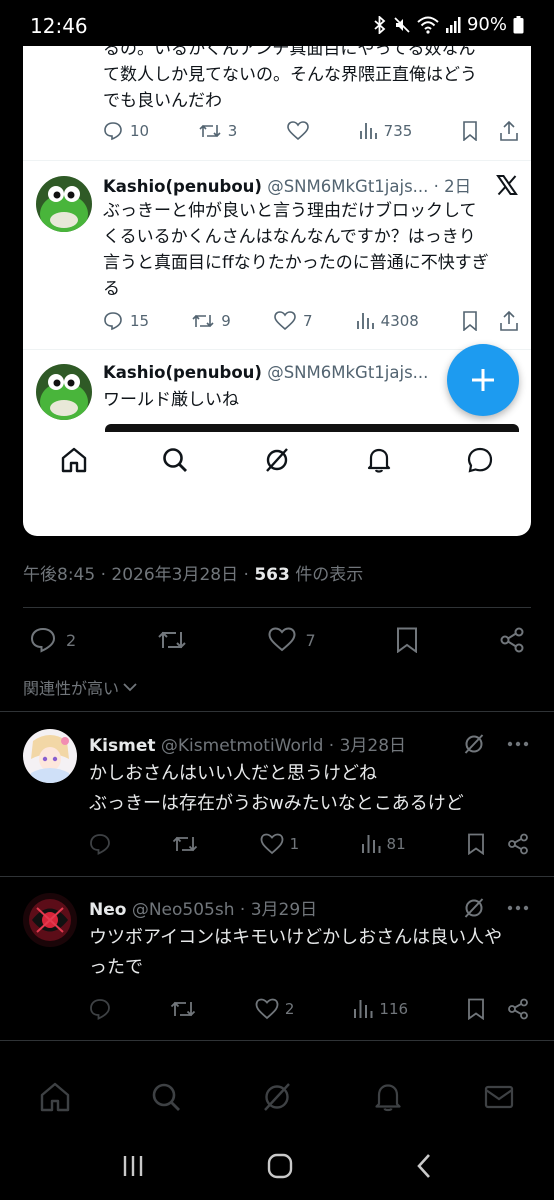  I want to click on status-bar: 12:46 90%, so click(277, 23).